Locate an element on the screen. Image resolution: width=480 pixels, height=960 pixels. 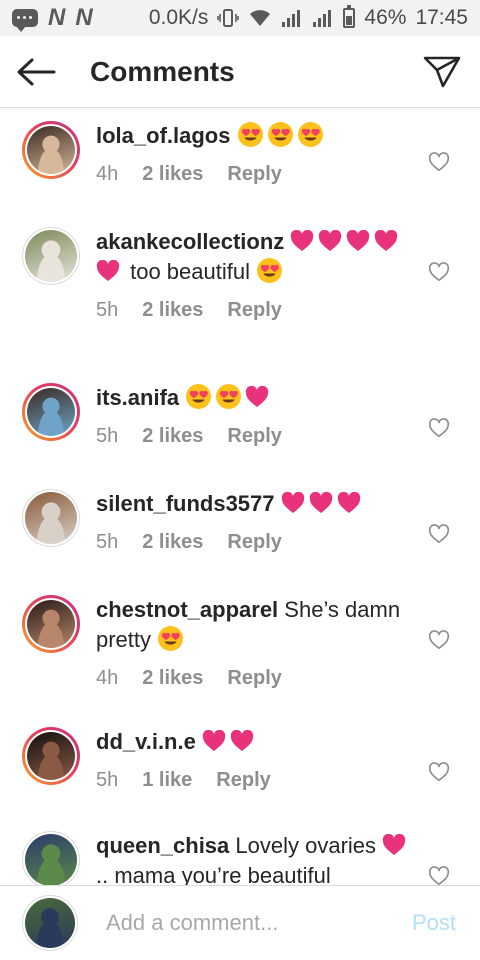
comment-likes-link: 1 like is located at coordinates (167, 780).